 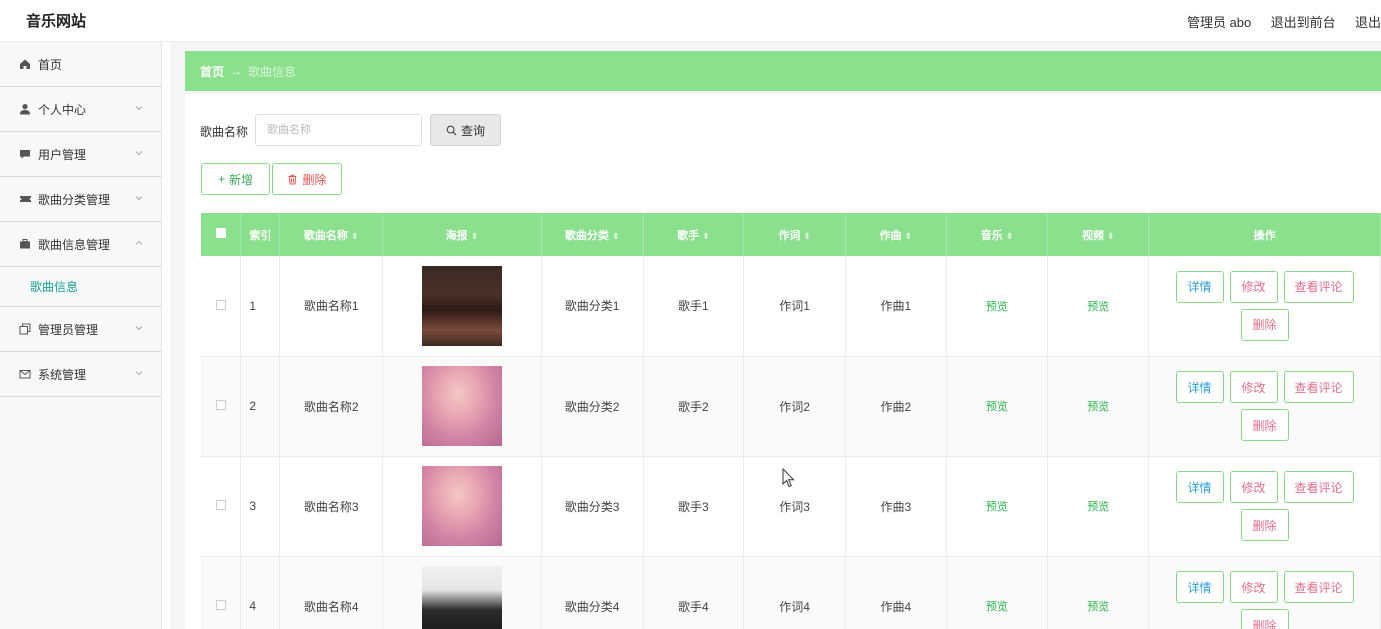 I want to click on column-header-music: 音乐 ⬍, so click(x=997, y=234).